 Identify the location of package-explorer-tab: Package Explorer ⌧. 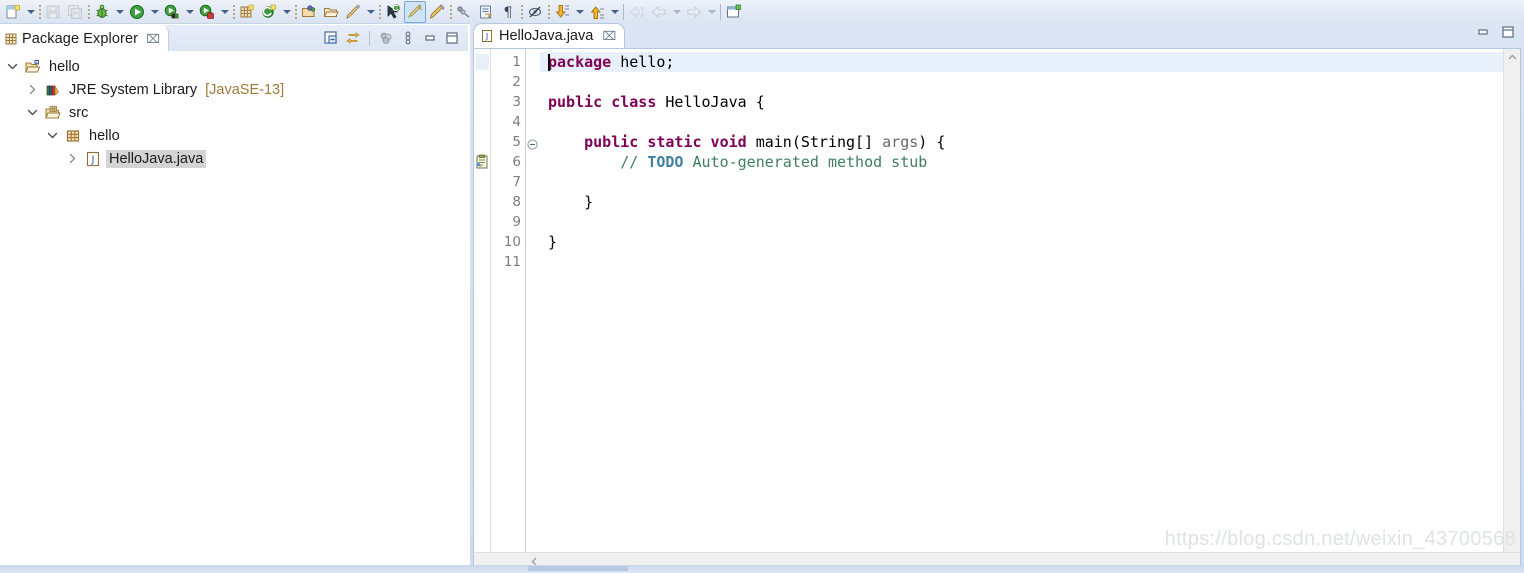
(84, 38).